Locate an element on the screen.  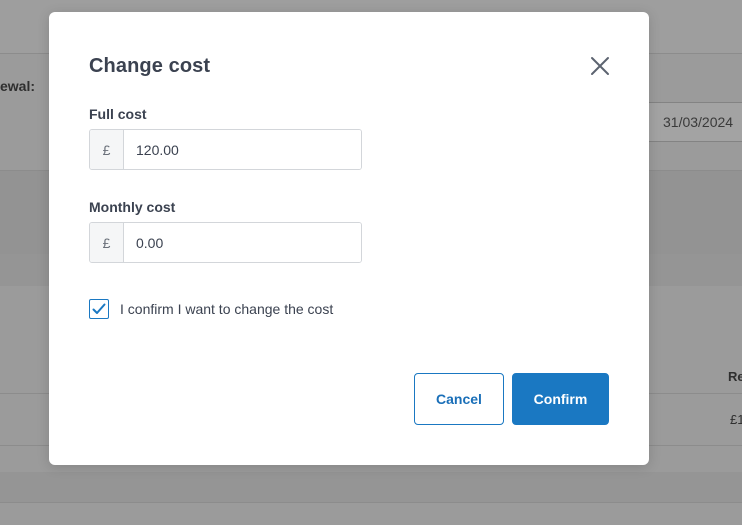
confirm-checkbox-label: I confirm I want to change the cost is located at coordinates (227, 309).